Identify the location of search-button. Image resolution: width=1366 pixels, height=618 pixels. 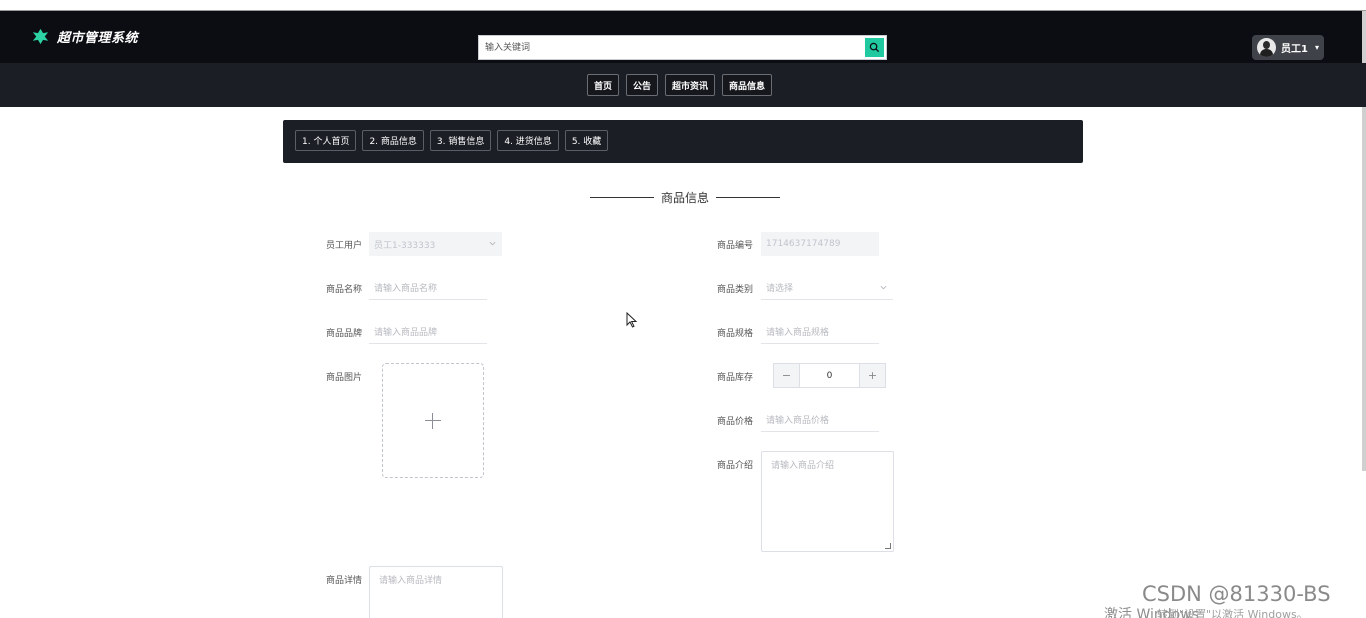
(874, 47).